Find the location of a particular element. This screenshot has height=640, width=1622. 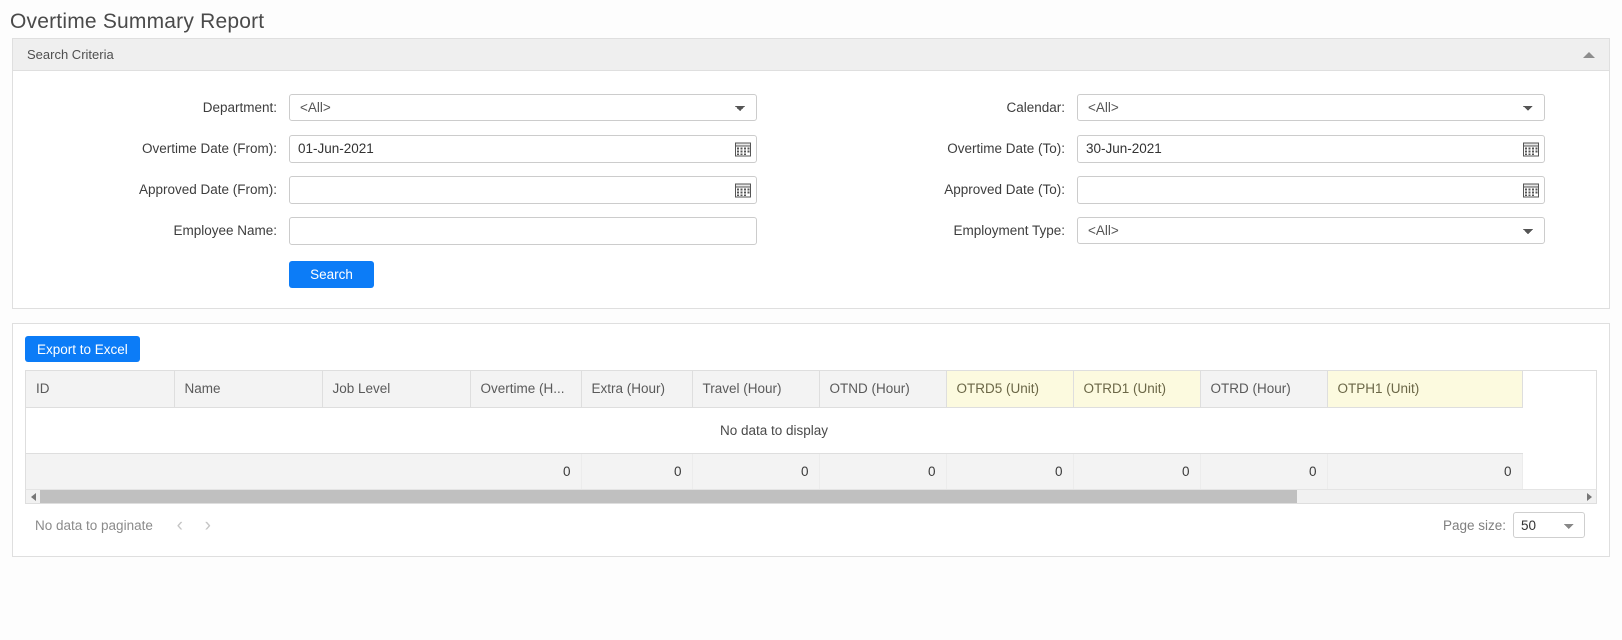

field-row-overtime-date-from: Overtime Date (From): is located at coordinates (412, 148).